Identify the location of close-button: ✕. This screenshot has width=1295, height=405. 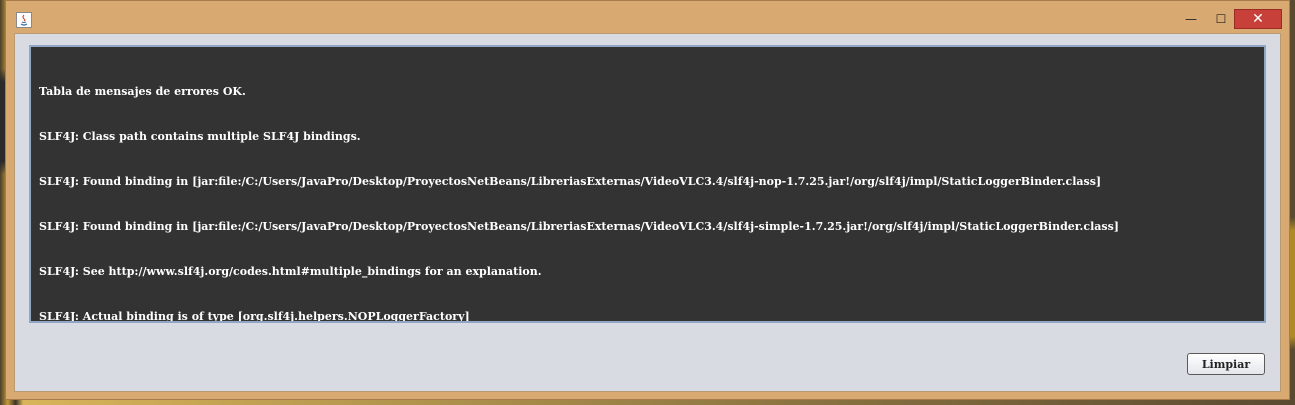
(1258, 19).